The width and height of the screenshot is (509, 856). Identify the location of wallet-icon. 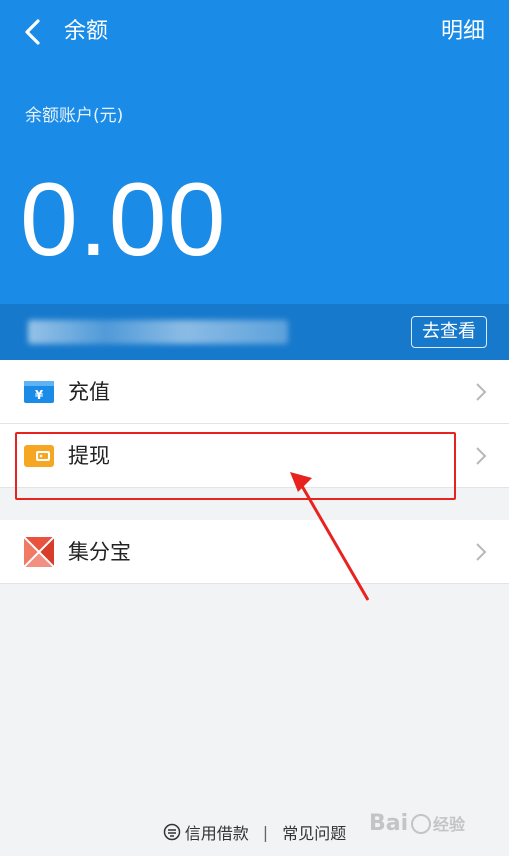
(39, 456).